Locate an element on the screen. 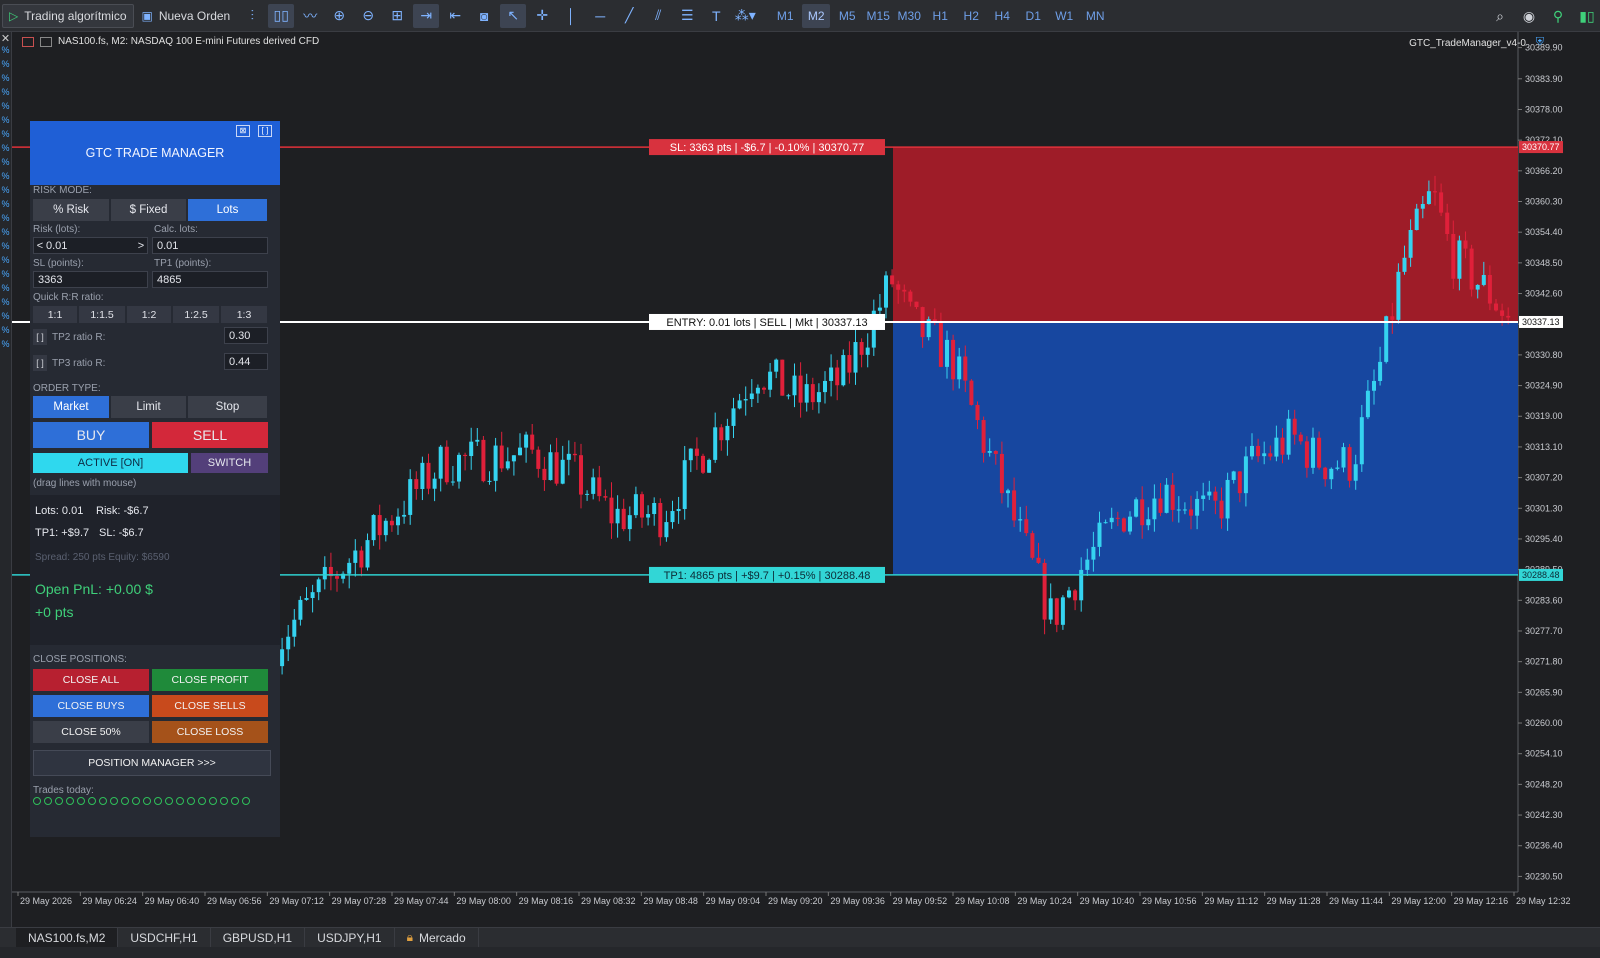  switch-button: SWITCH is located at coordinates (229, 463).